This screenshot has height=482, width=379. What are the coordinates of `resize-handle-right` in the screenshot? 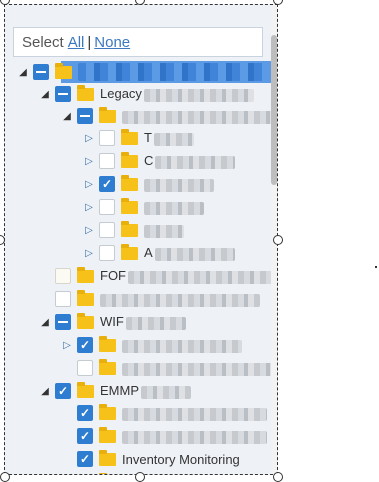 It's located at (278, 240).